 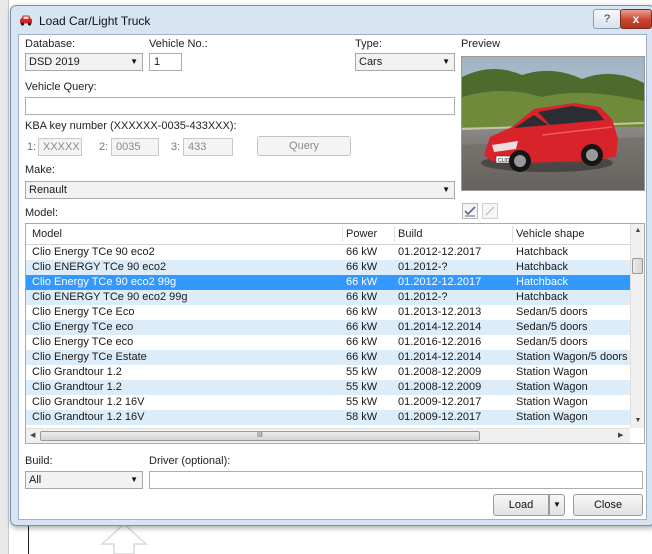 What do you see at coordinates (637, 230) in the screenshot?
I see `scroll-up-icon: ▲` at bounding box center [637, 230].